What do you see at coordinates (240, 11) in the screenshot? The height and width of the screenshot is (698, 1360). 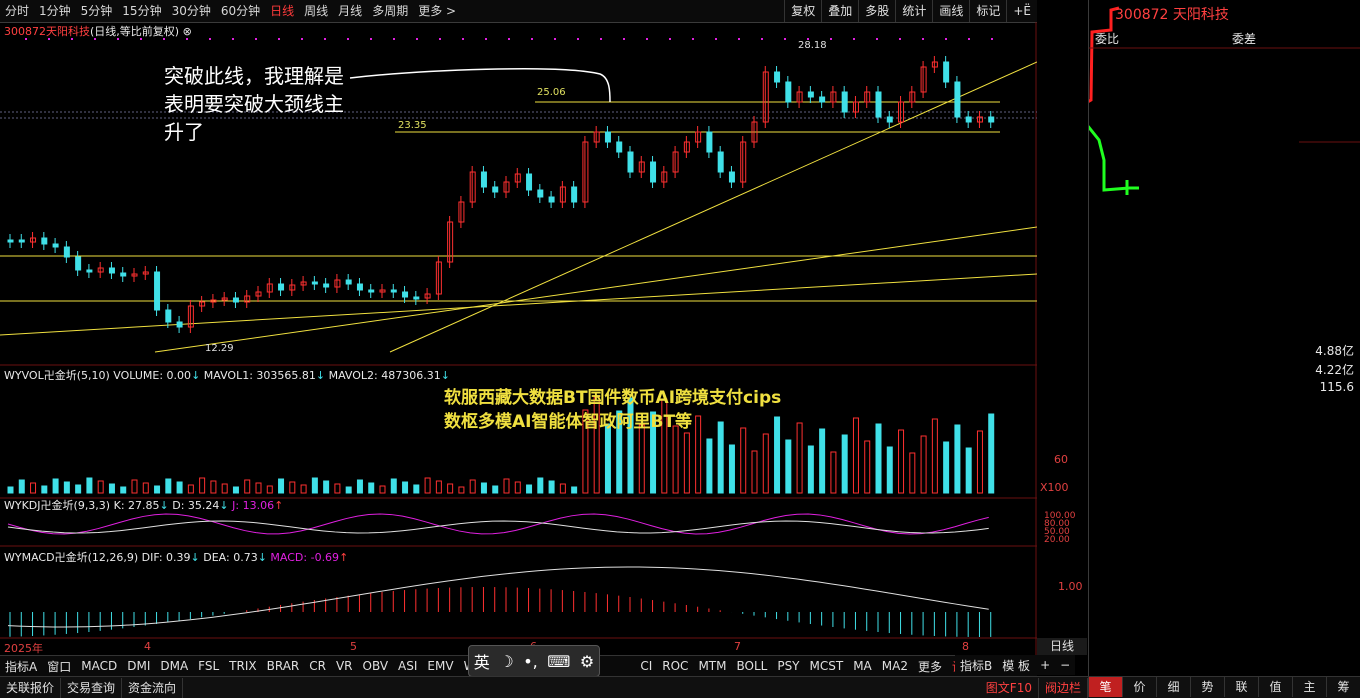 I see `timeframe-5: 60分钟` at bounding box center [240, 11].